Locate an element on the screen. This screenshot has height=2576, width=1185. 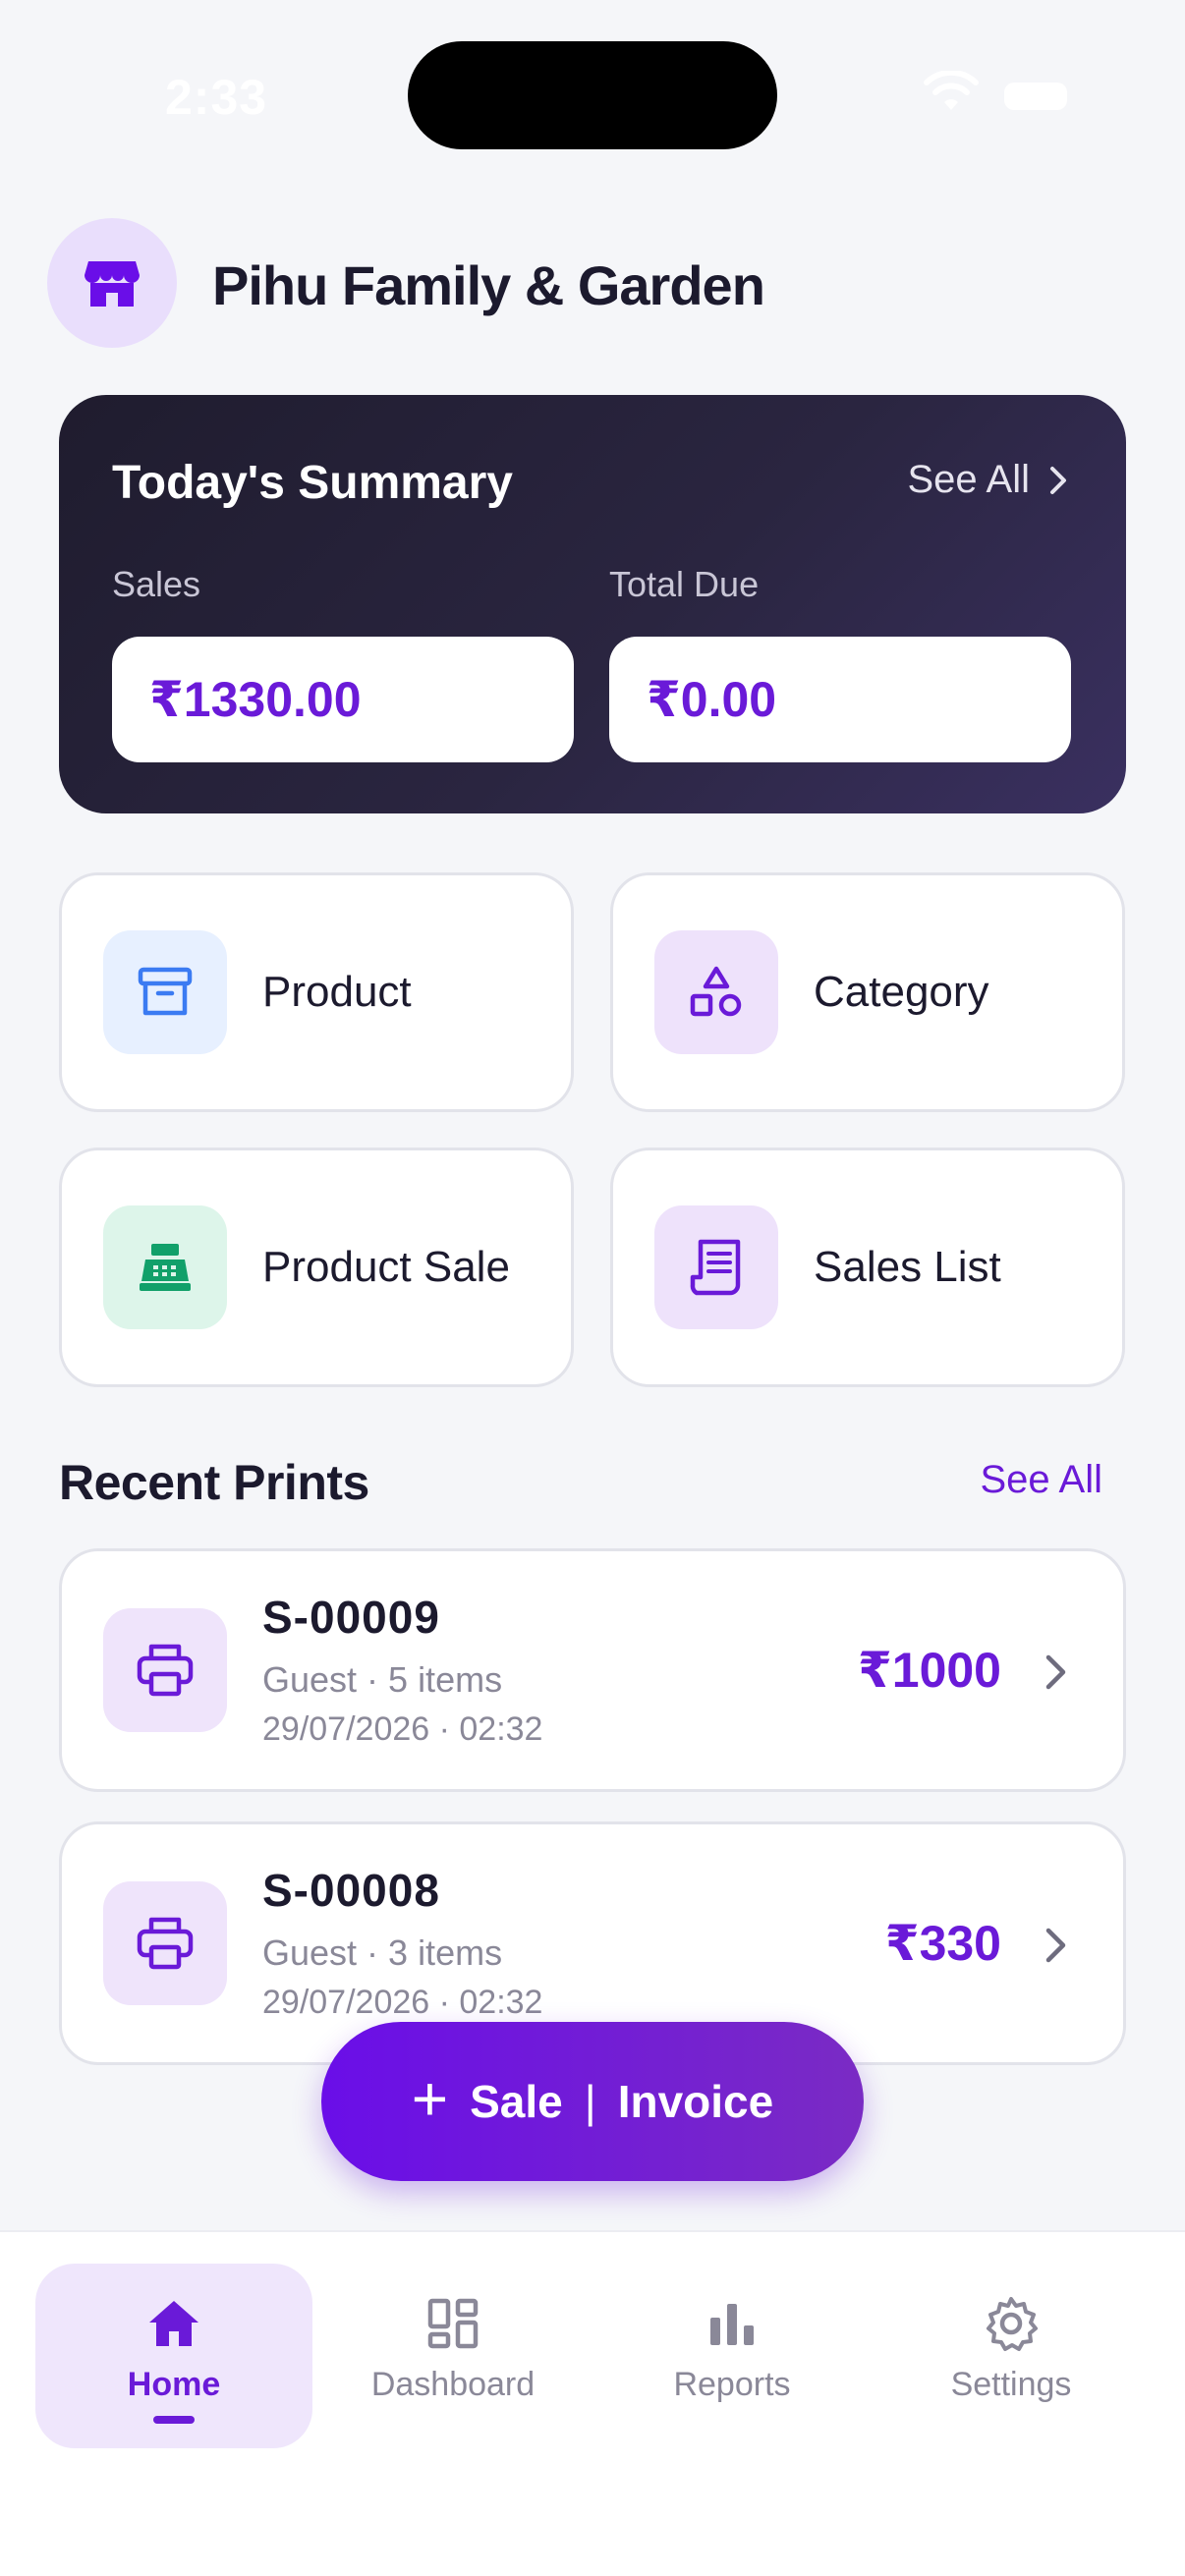
tile-product-sale: Product Sale is located at coordinates (317, 1267).